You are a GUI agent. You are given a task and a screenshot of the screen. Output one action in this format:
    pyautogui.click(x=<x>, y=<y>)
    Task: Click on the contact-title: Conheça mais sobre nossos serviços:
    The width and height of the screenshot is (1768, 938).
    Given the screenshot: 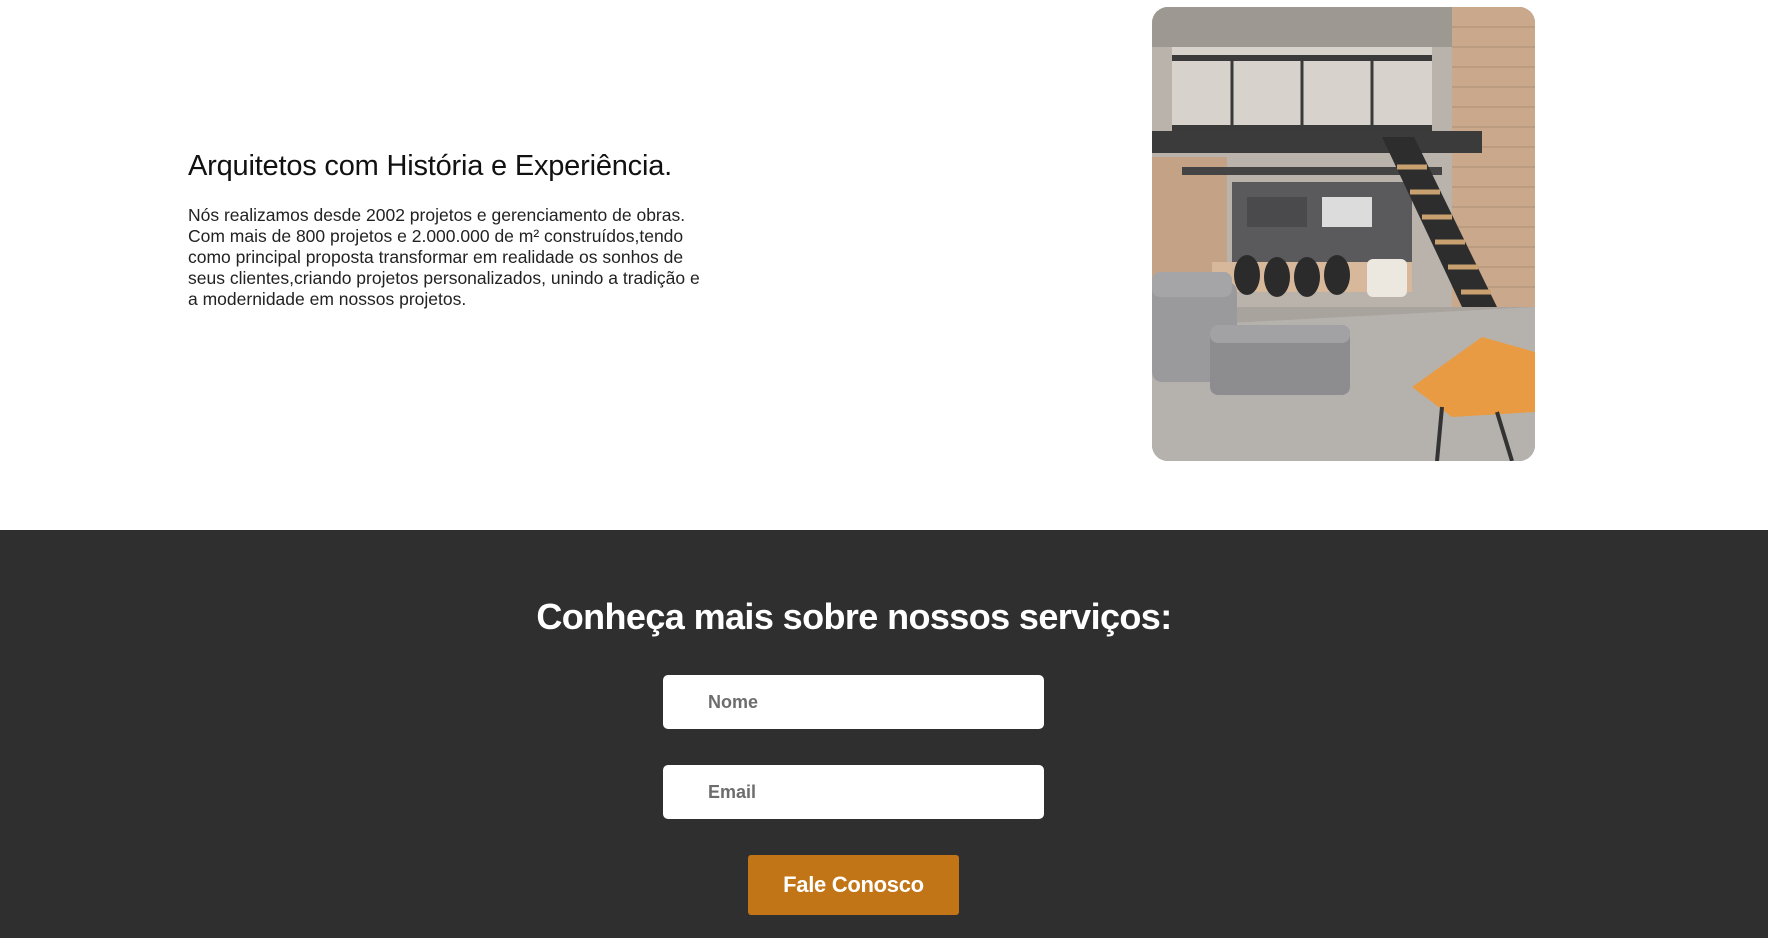 What is the action you would take?
    pyautogui.click(x=854, y=616)
    